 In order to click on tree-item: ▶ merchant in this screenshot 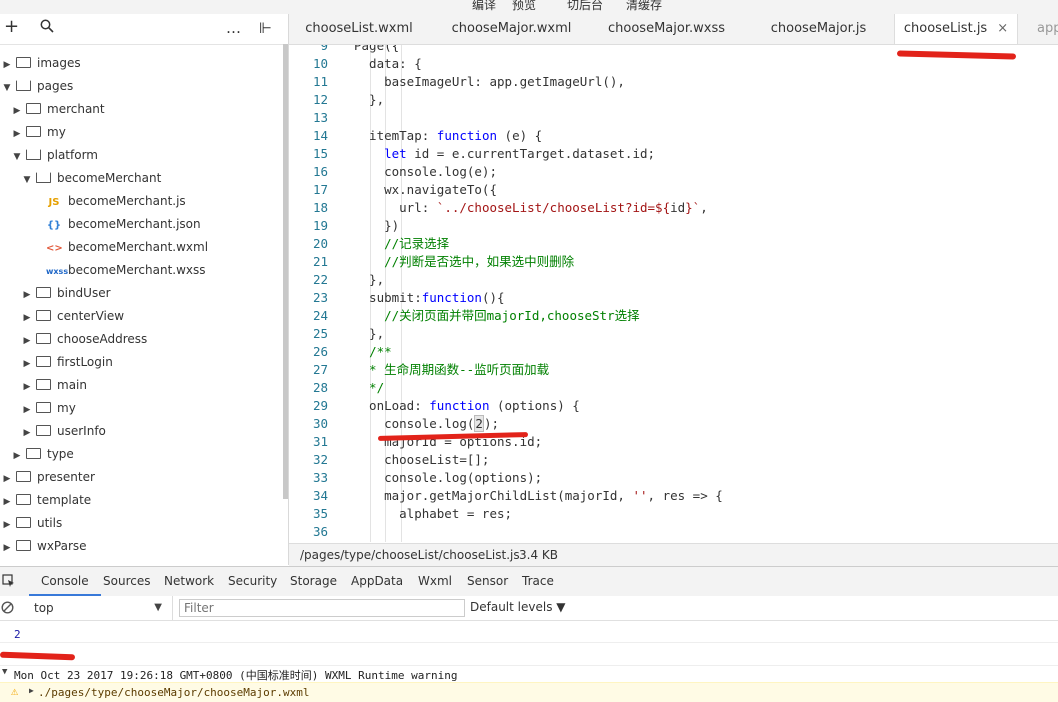, I will do `click(52, 109)`.